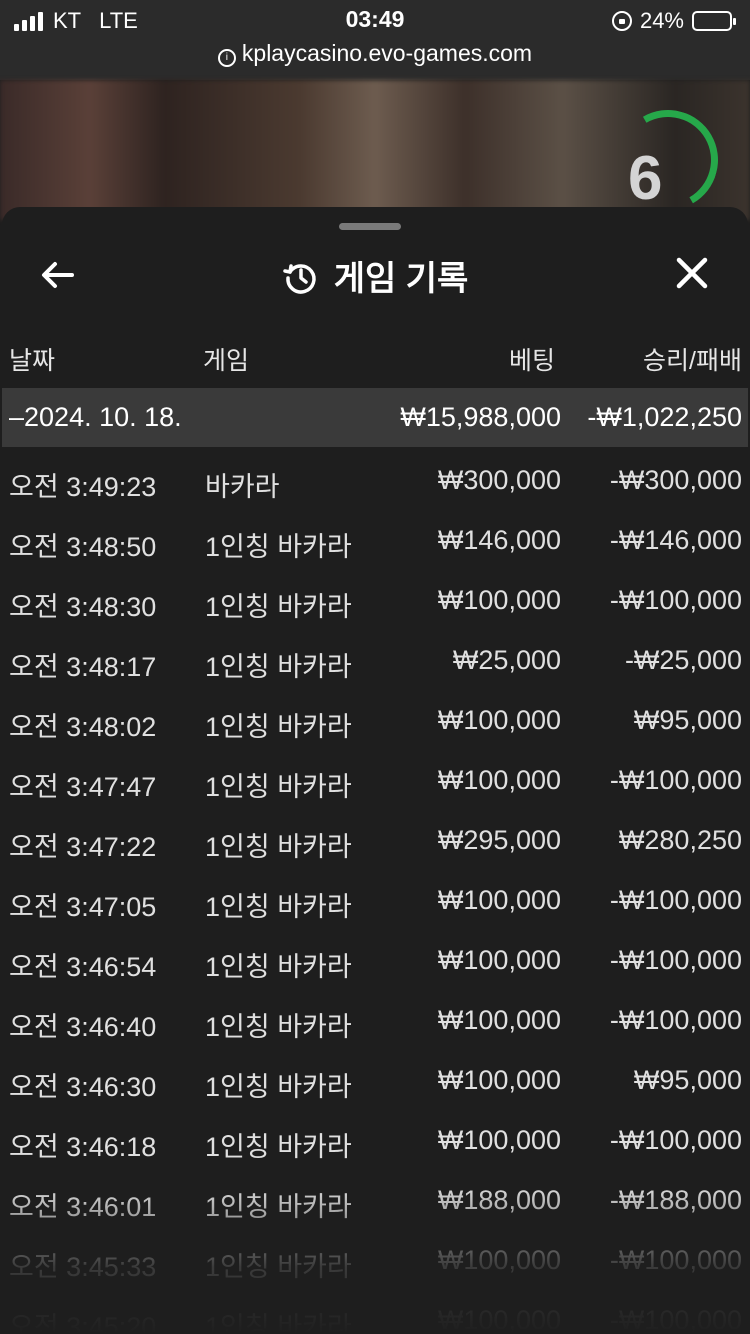 This screenshot has width=750, height=1334. I want to click on history-row: 오전 3:45:33 1인칭 바카라 ₩100,000 -₩100,000, so click(375, 1257).